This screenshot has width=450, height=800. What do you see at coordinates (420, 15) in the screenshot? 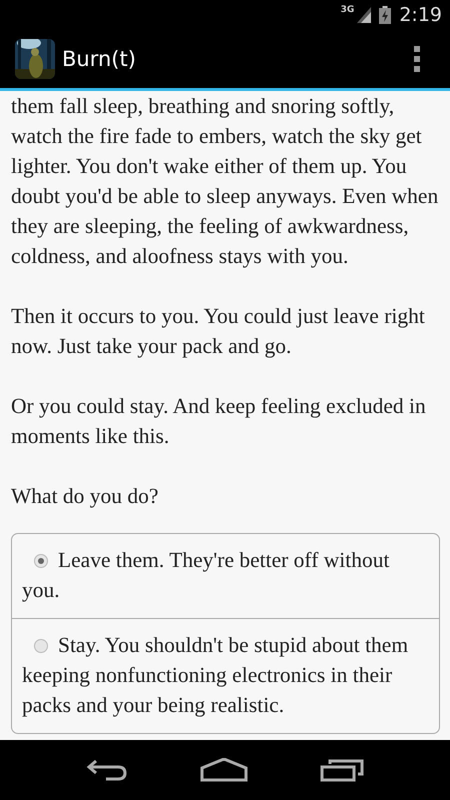
I see `clock: 2:19` at bounding box center [420, 15].